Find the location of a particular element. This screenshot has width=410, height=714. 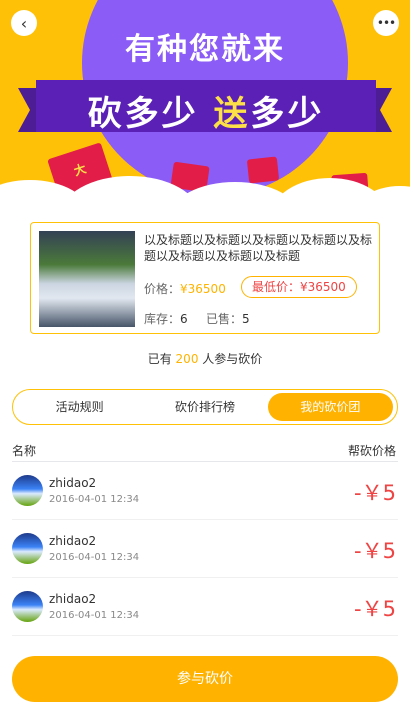

sold-label: 已售： is located at coordinates (224, 319).